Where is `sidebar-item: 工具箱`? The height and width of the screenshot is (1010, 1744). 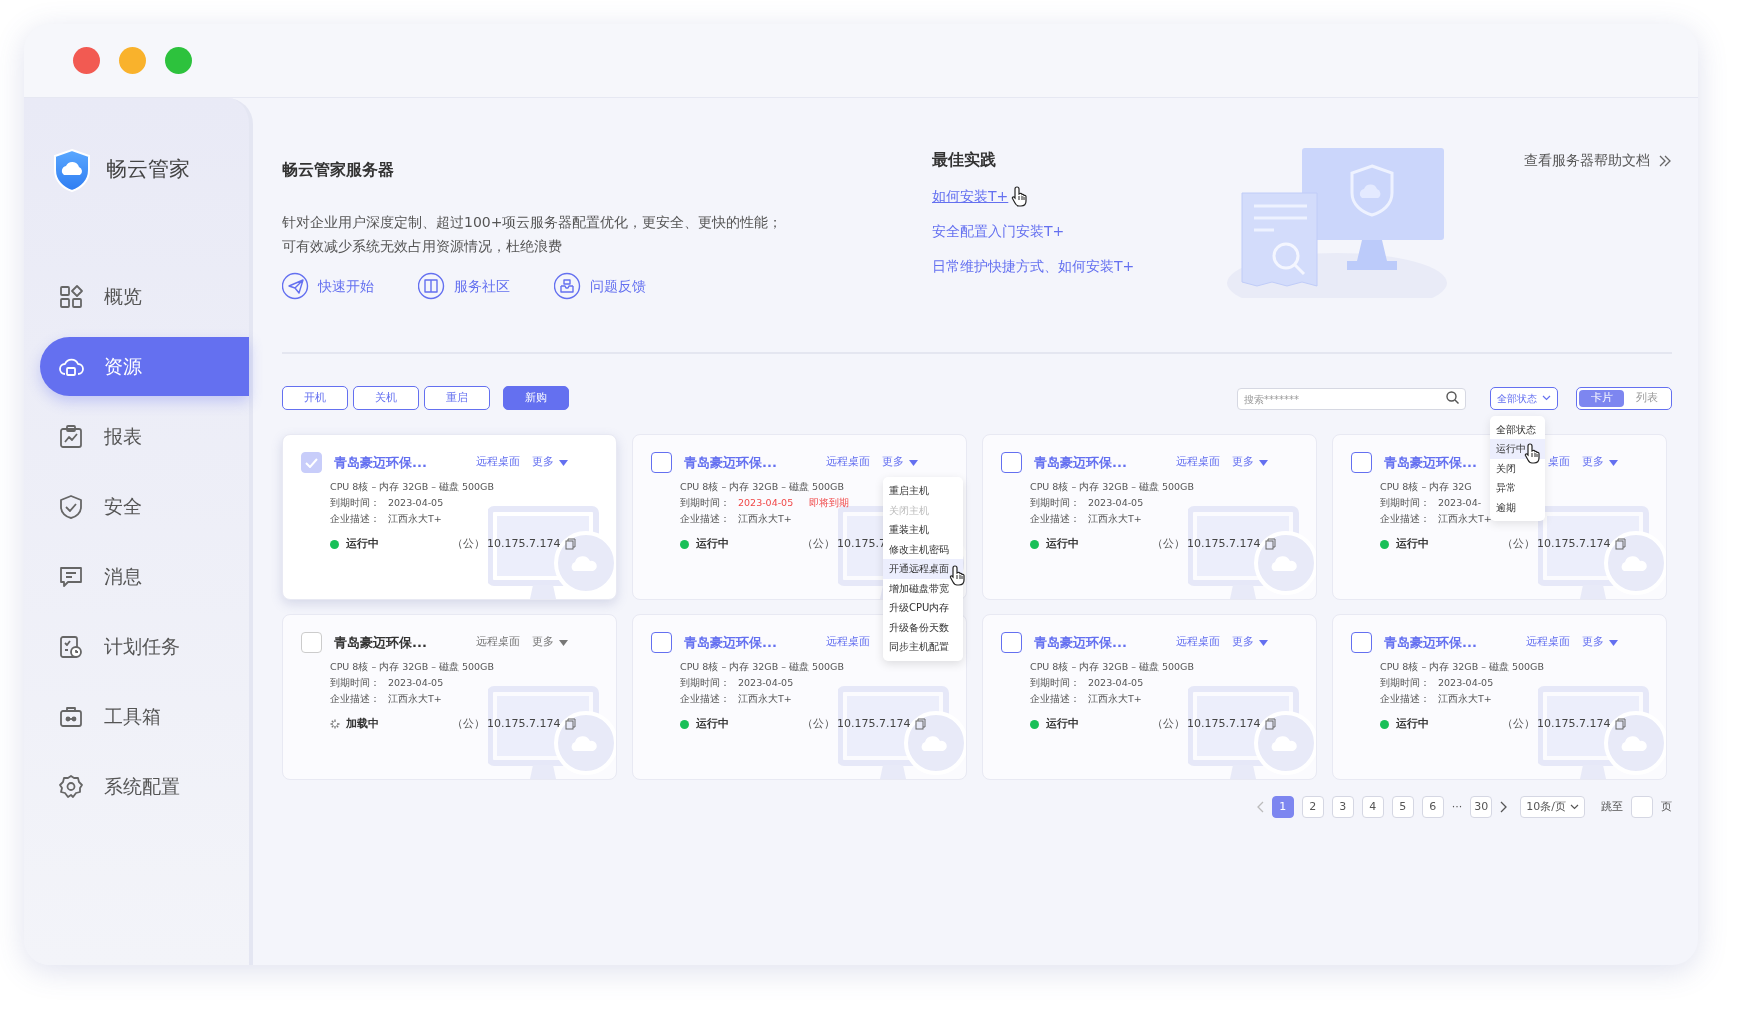
sidebar-item: 工具箱 is located at coordinates (144, 716).